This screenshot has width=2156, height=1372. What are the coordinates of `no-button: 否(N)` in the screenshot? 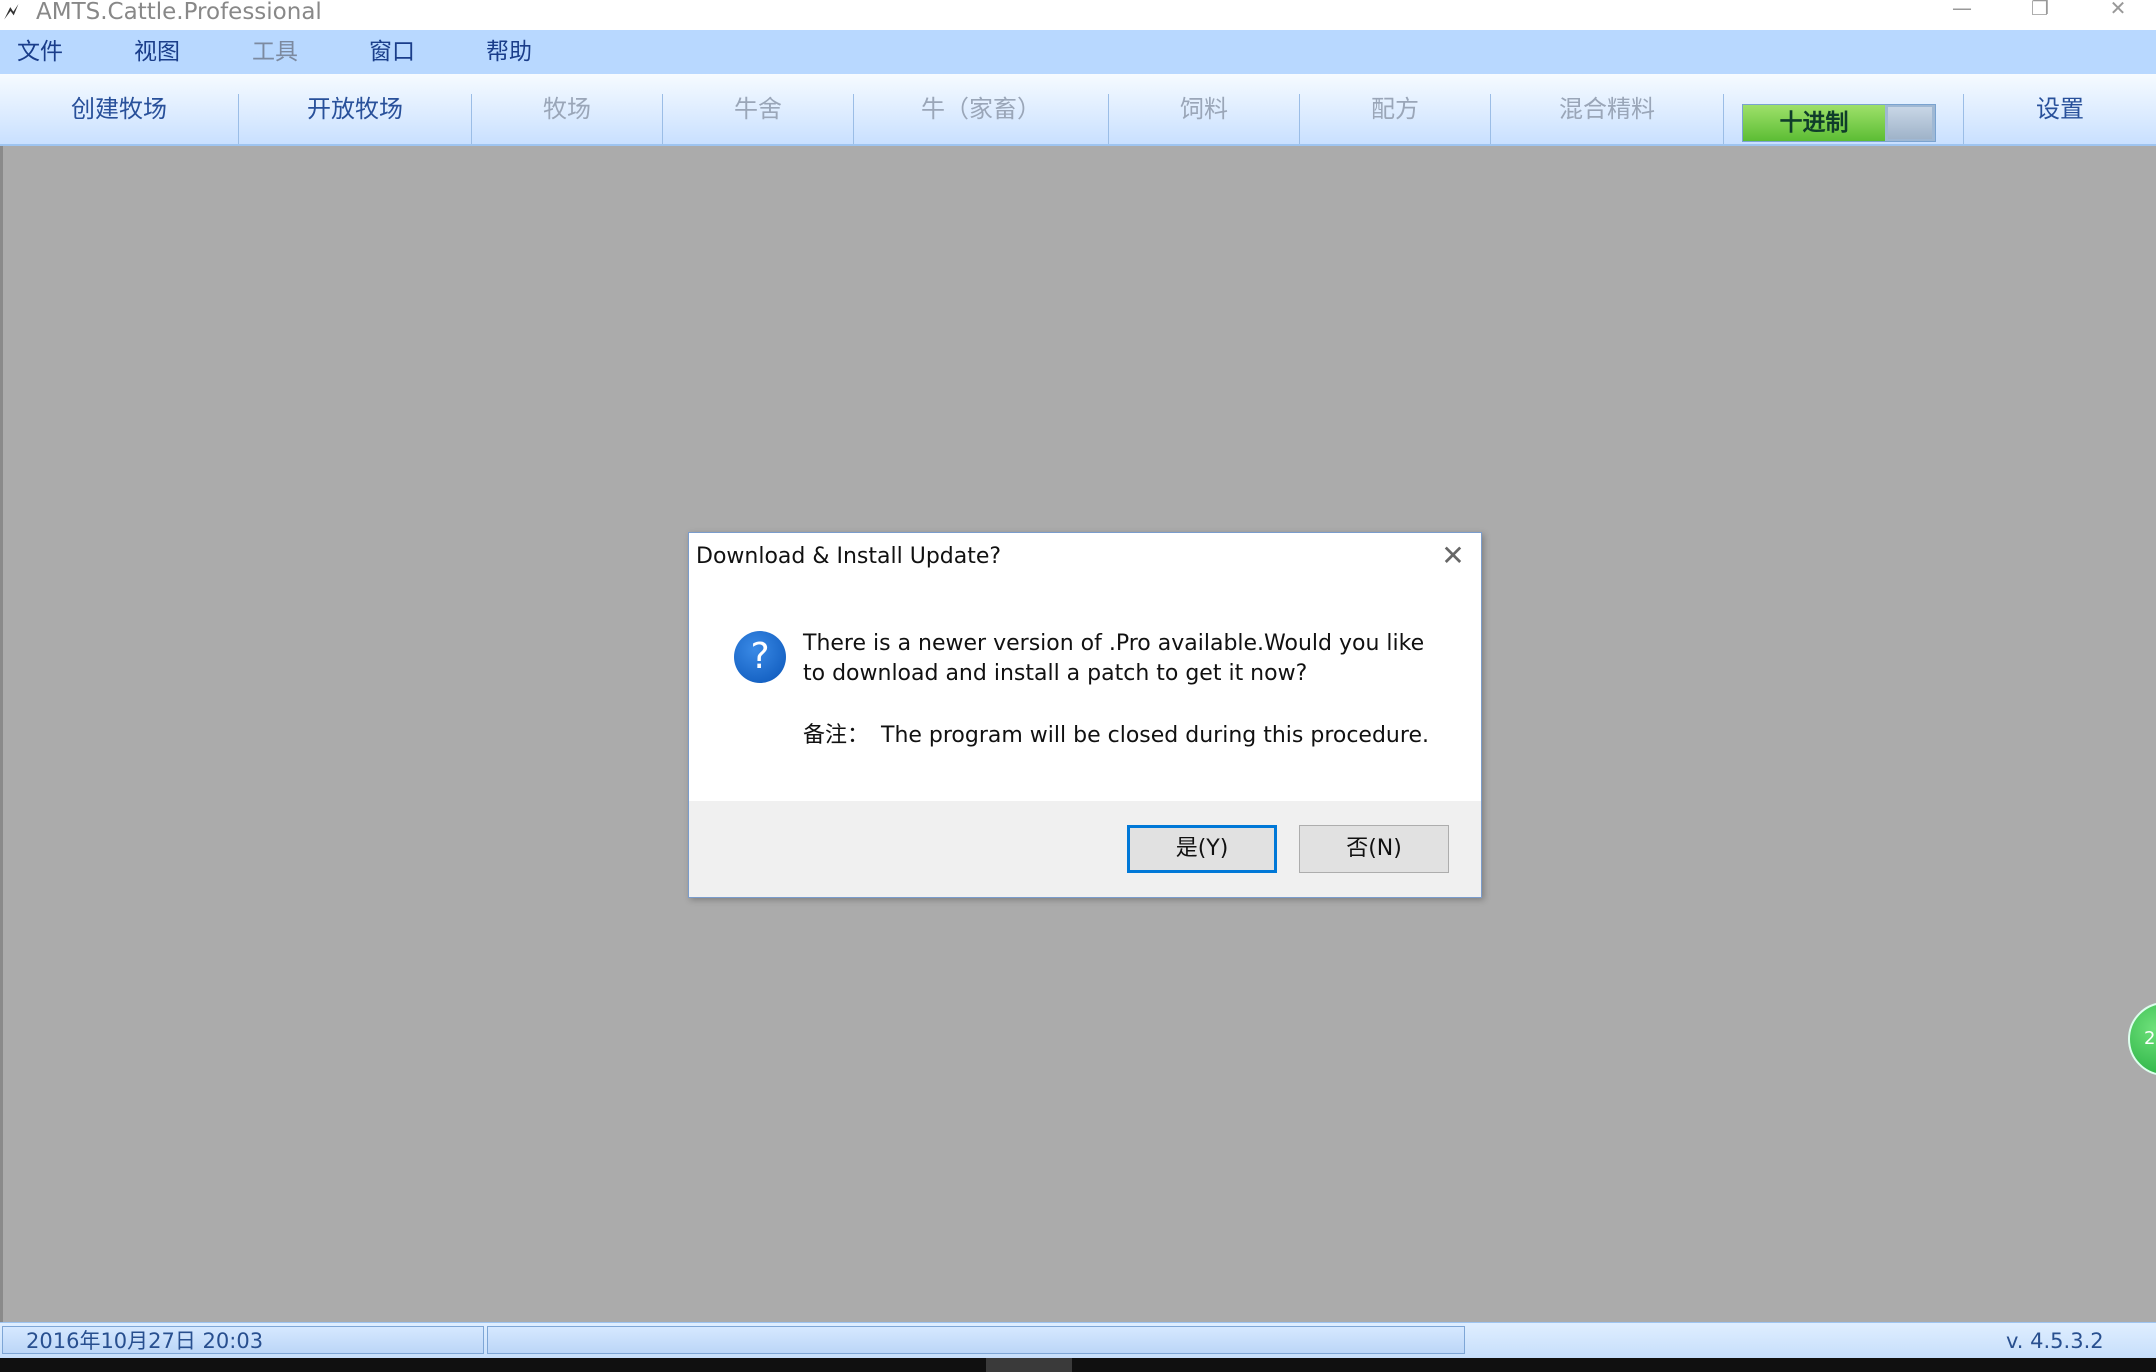 It's located at (1374, 849).